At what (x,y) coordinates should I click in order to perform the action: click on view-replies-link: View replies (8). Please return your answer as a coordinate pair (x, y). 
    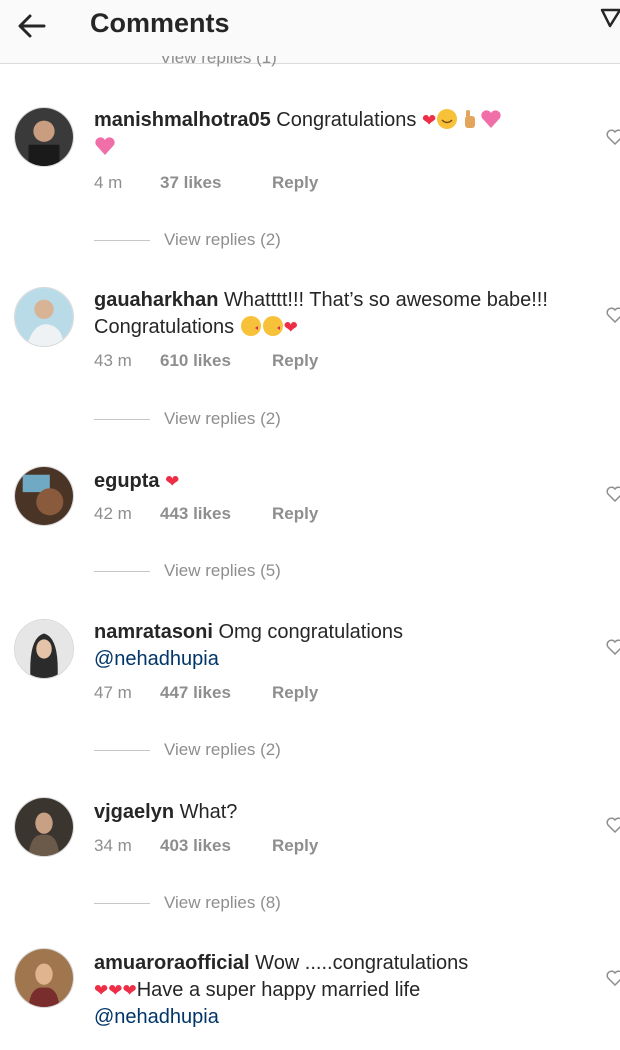
    Looking at the image, I should click on (187, 903).